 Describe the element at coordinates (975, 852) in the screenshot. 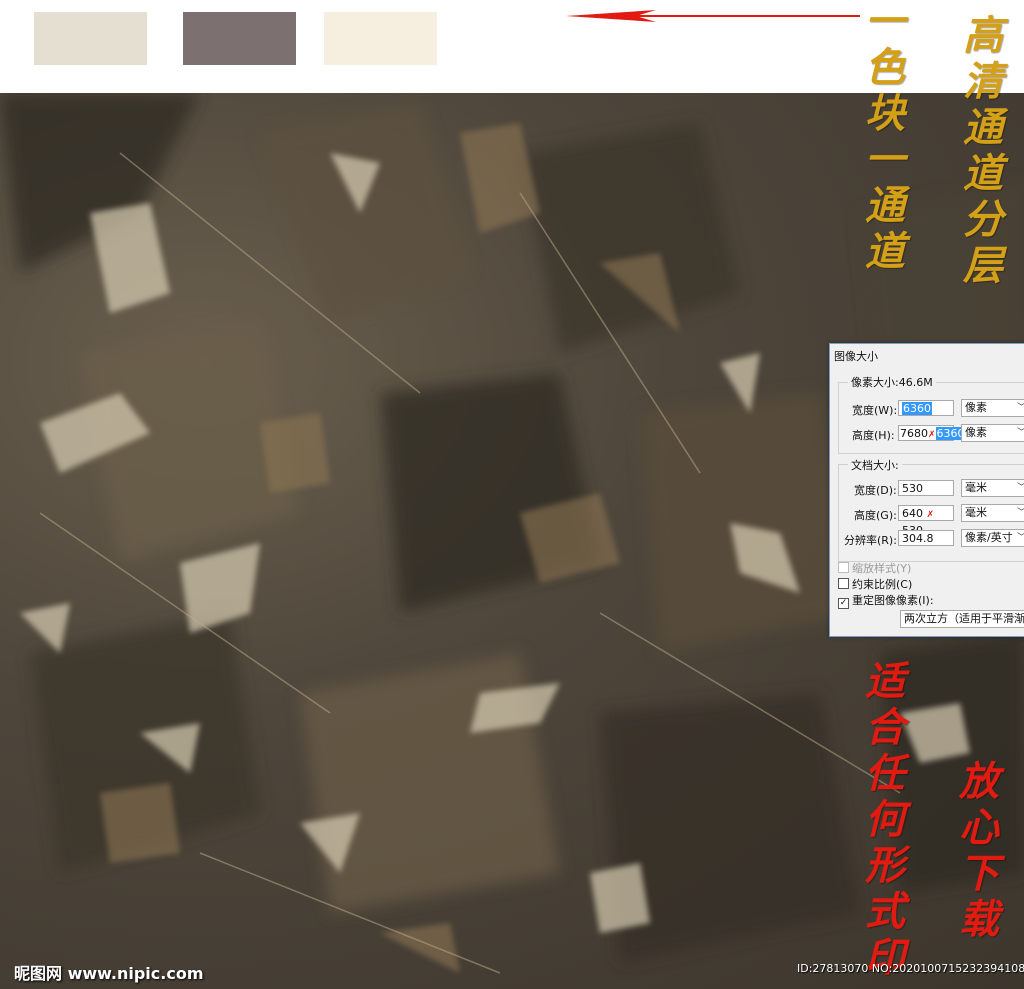

I see `caption-download-safely: 放心下载` at that location.